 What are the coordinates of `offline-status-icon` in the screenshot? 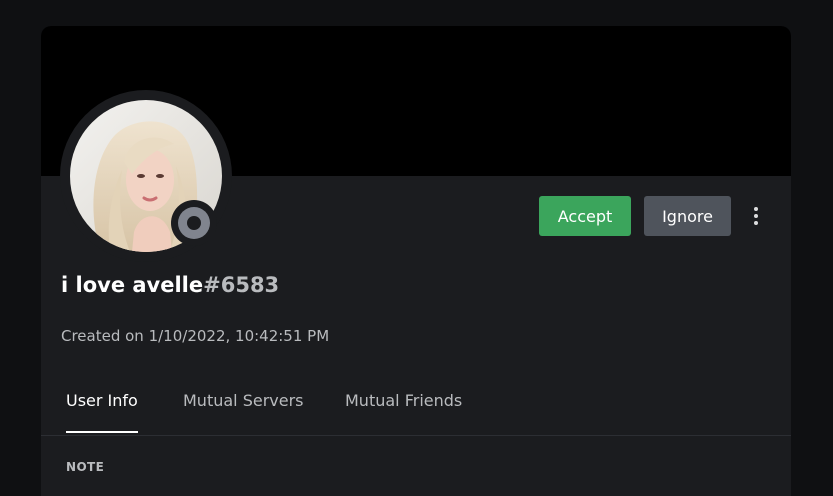 It's located at (194, 223).